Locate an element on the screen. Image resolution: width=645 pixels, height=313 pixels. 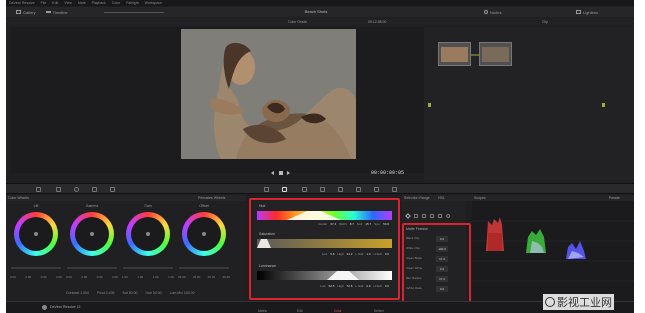
menu-file: File is located at coordinates (44, 3).